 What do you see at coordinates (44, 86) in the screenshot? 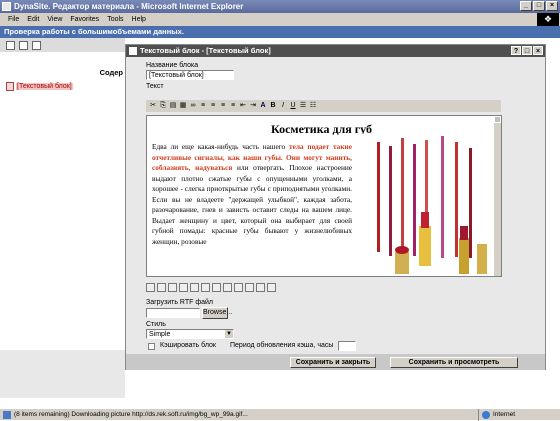
I see `tree-item-label: [Текстовый блок]` at bounding box center [44, 86].